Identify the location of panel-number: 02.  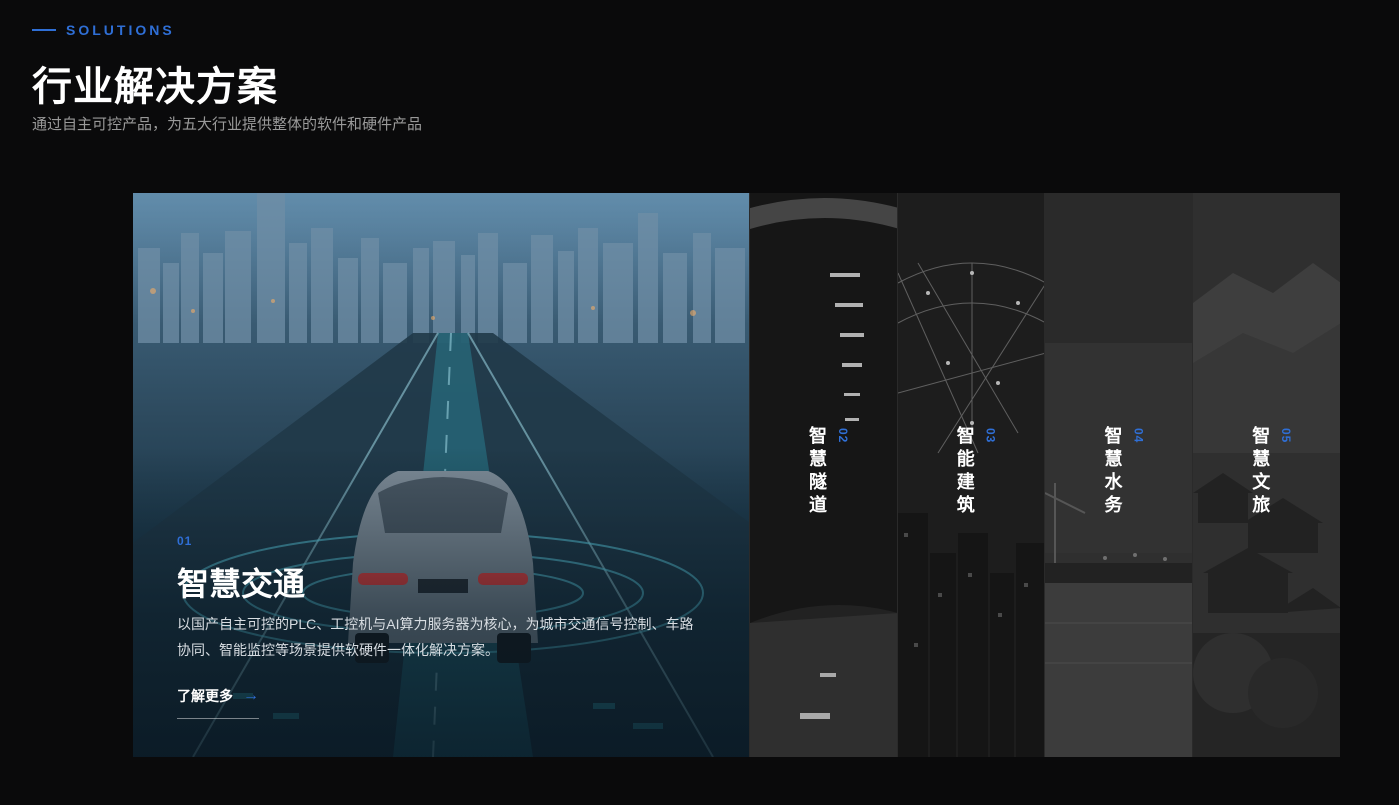
(842, 436).